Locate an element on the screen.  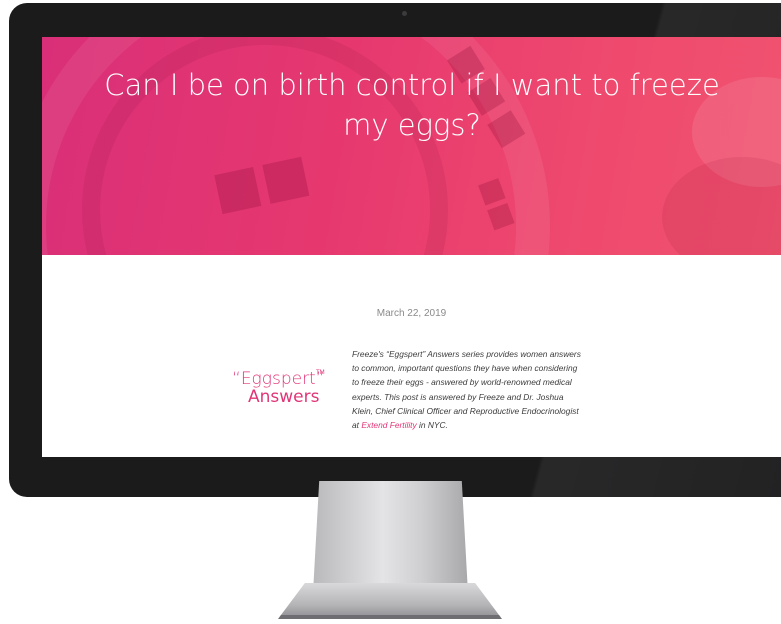
hero-background-pill-shadow is located at coordinates (721, 206).